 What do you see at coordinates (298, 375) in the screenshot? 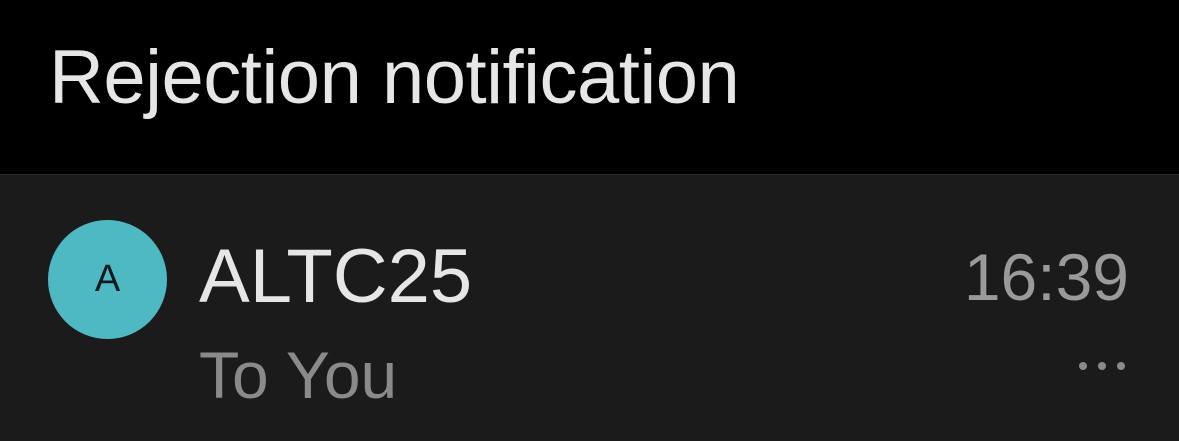
I see `recipient-label: To You` at bounding box center [298, 375].